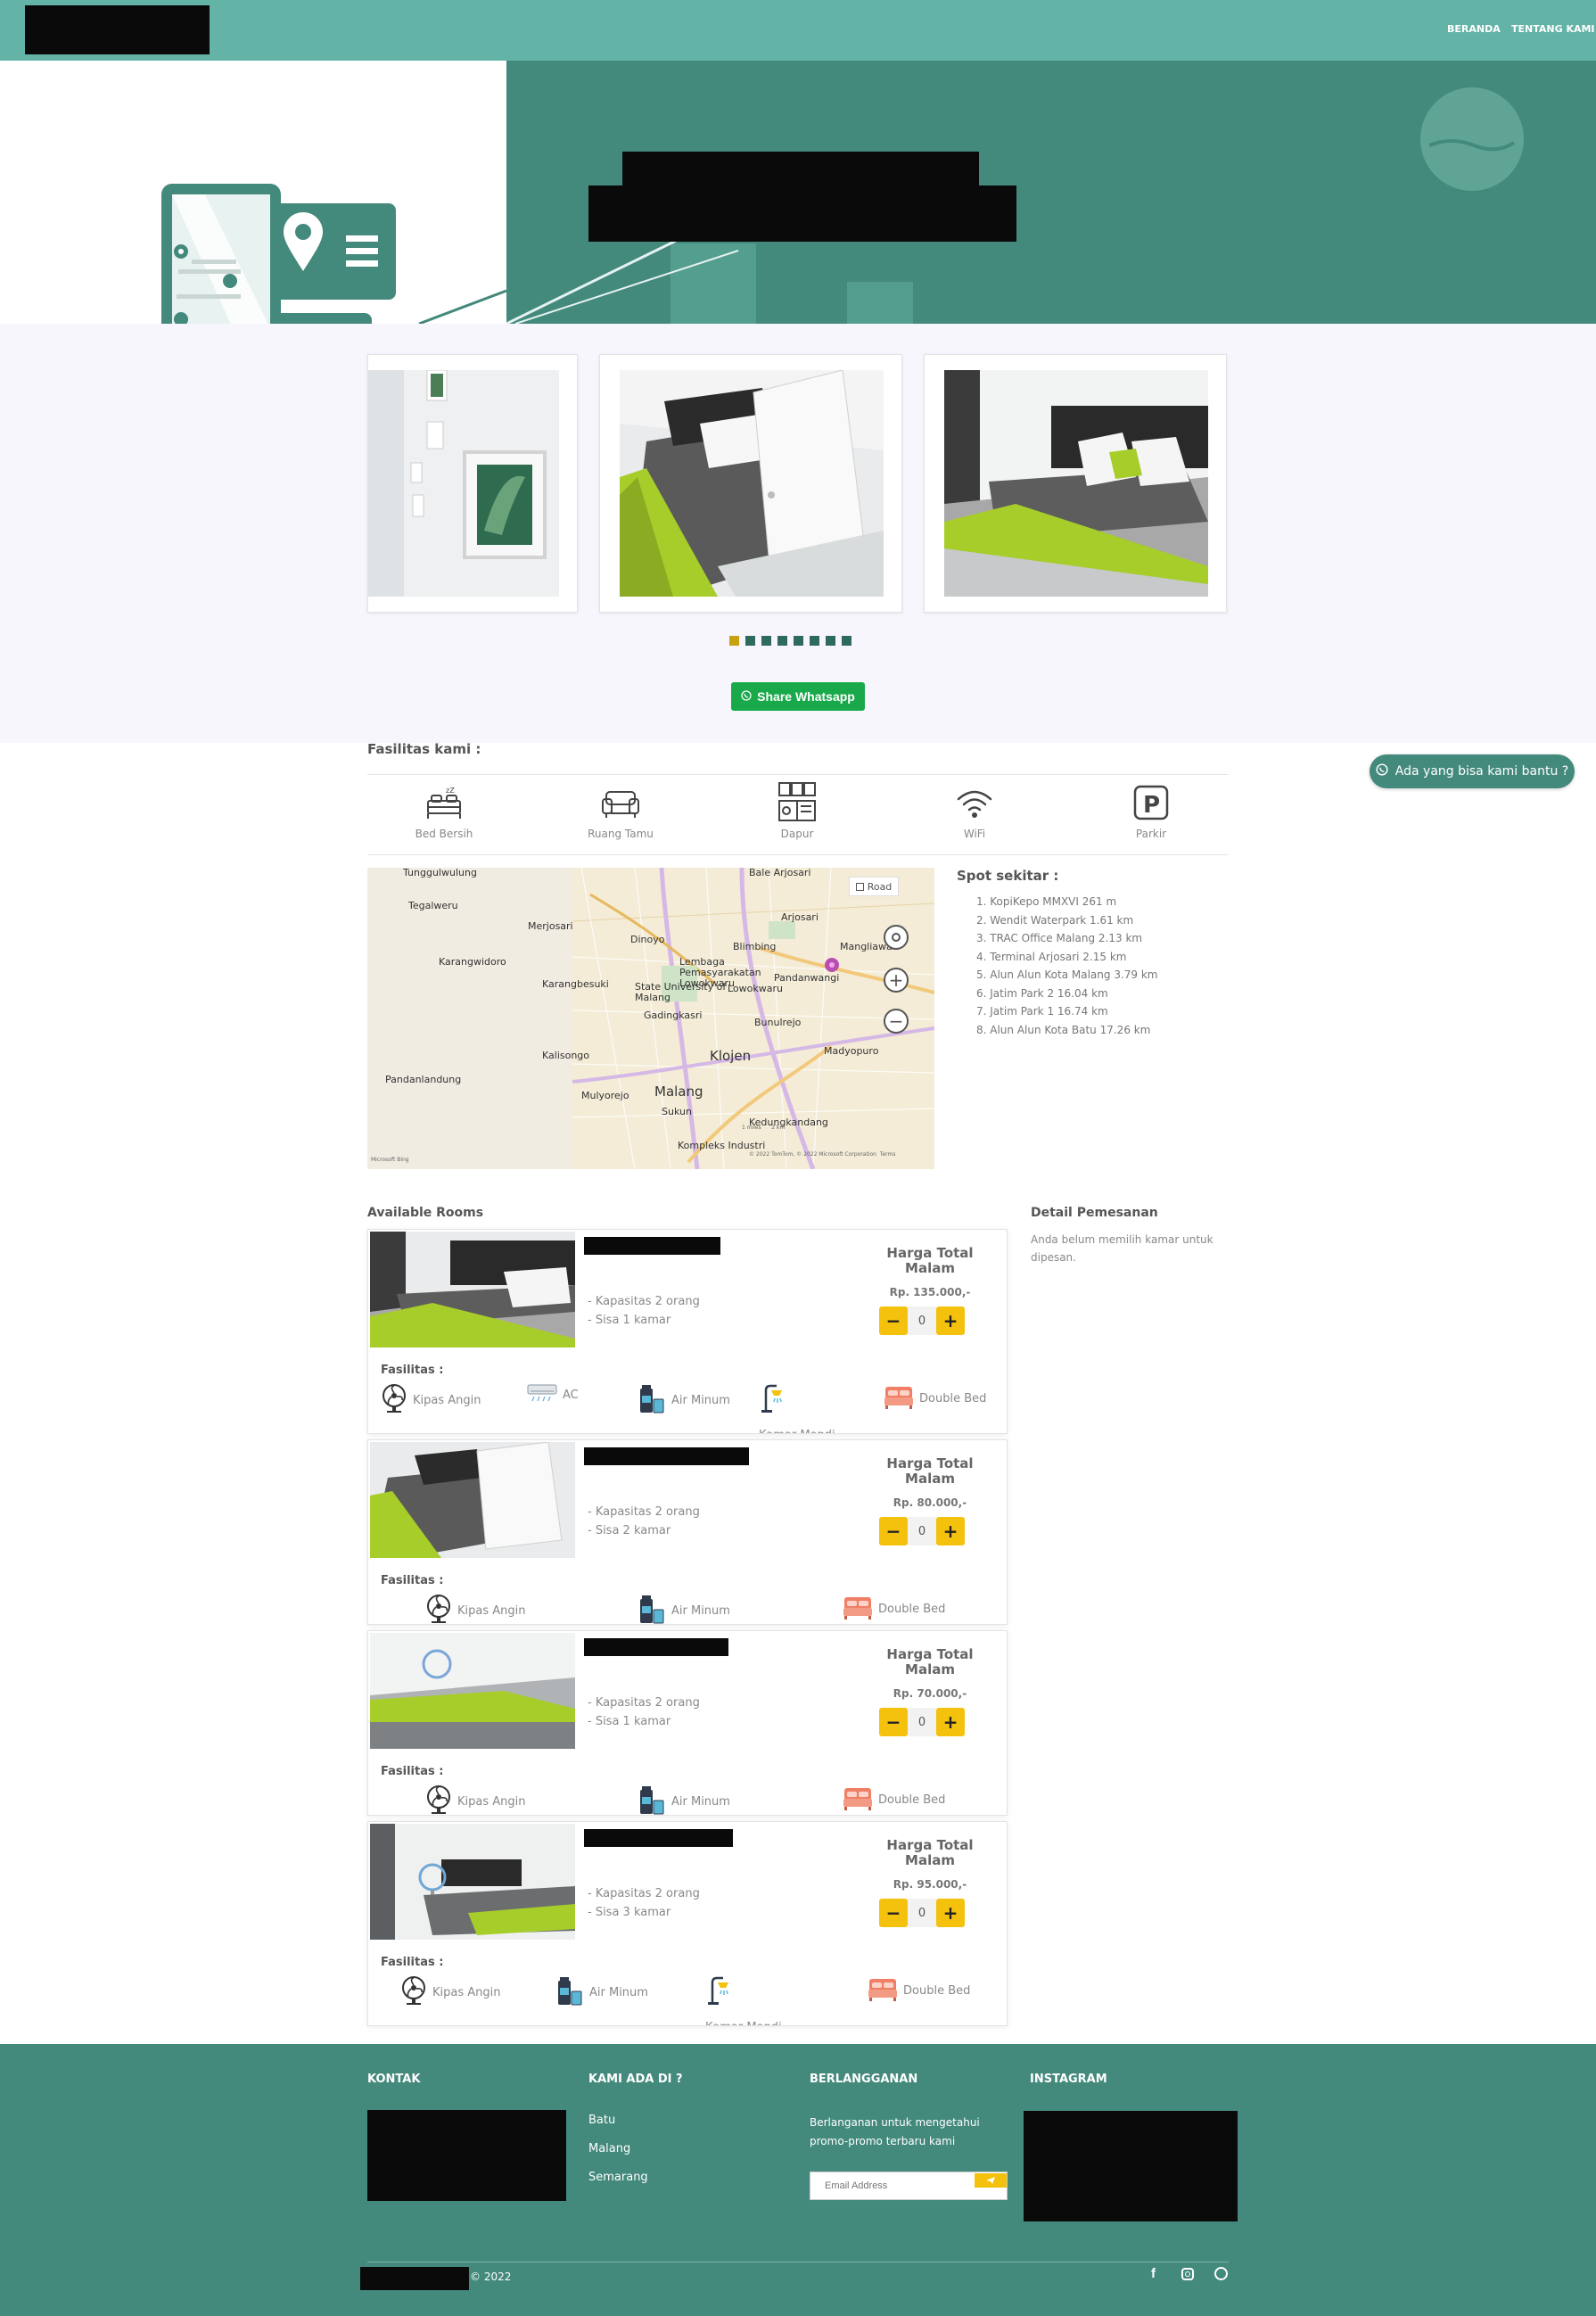 Image resolution: width=1596 pixels, height=2316 pixels. Describe the element at coordinates (1008, 876) in the screenshot. I see `spots-title: Spot sekitar :` at that location.